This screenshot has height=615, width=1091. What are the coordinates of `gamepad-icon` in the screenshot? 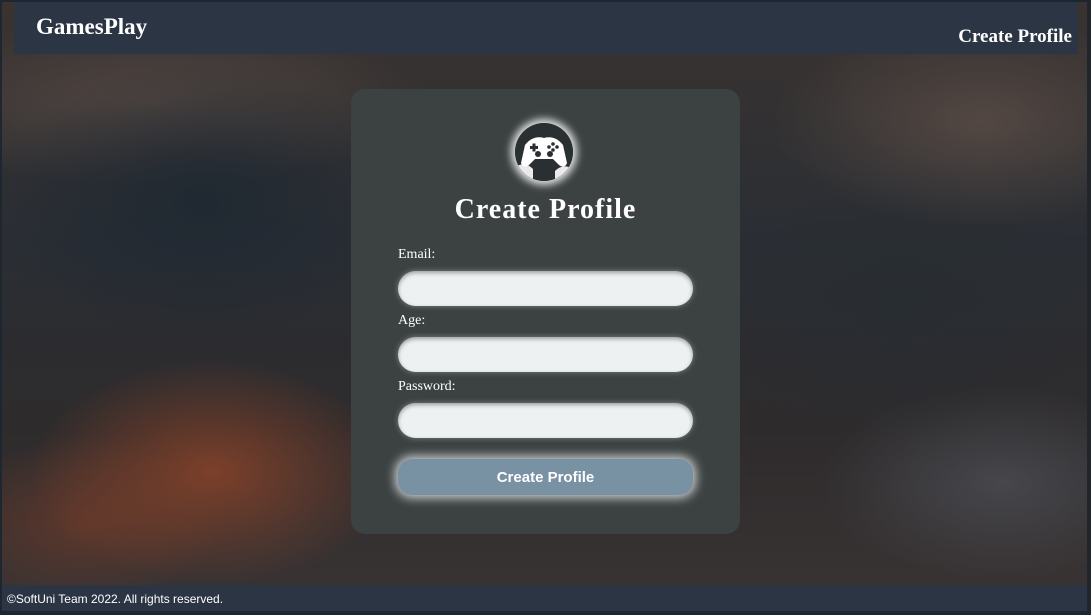 It's located at (544, 152).